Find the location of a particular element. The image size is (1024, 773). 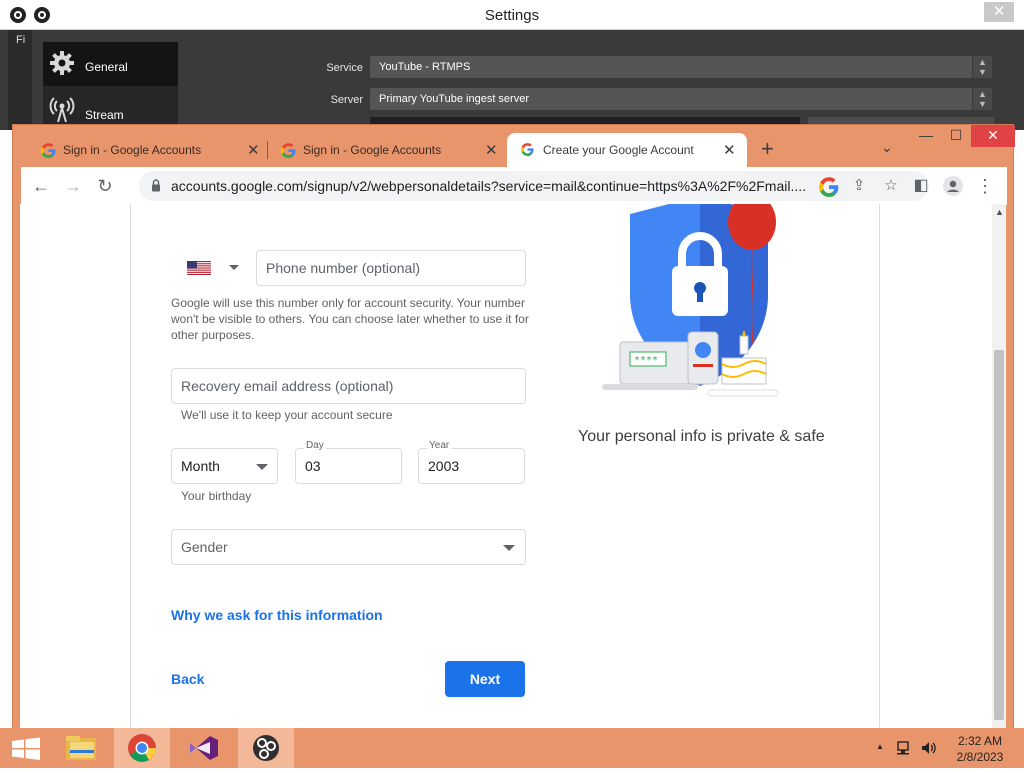

country-chevron-down-icon is located at coordinates (234, 267).